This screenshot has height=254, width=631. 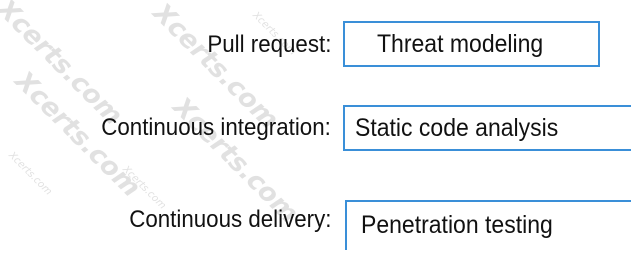 I want to click on continuous-delivery-answer-text: Penetration testing, so click(x=457, y=225).